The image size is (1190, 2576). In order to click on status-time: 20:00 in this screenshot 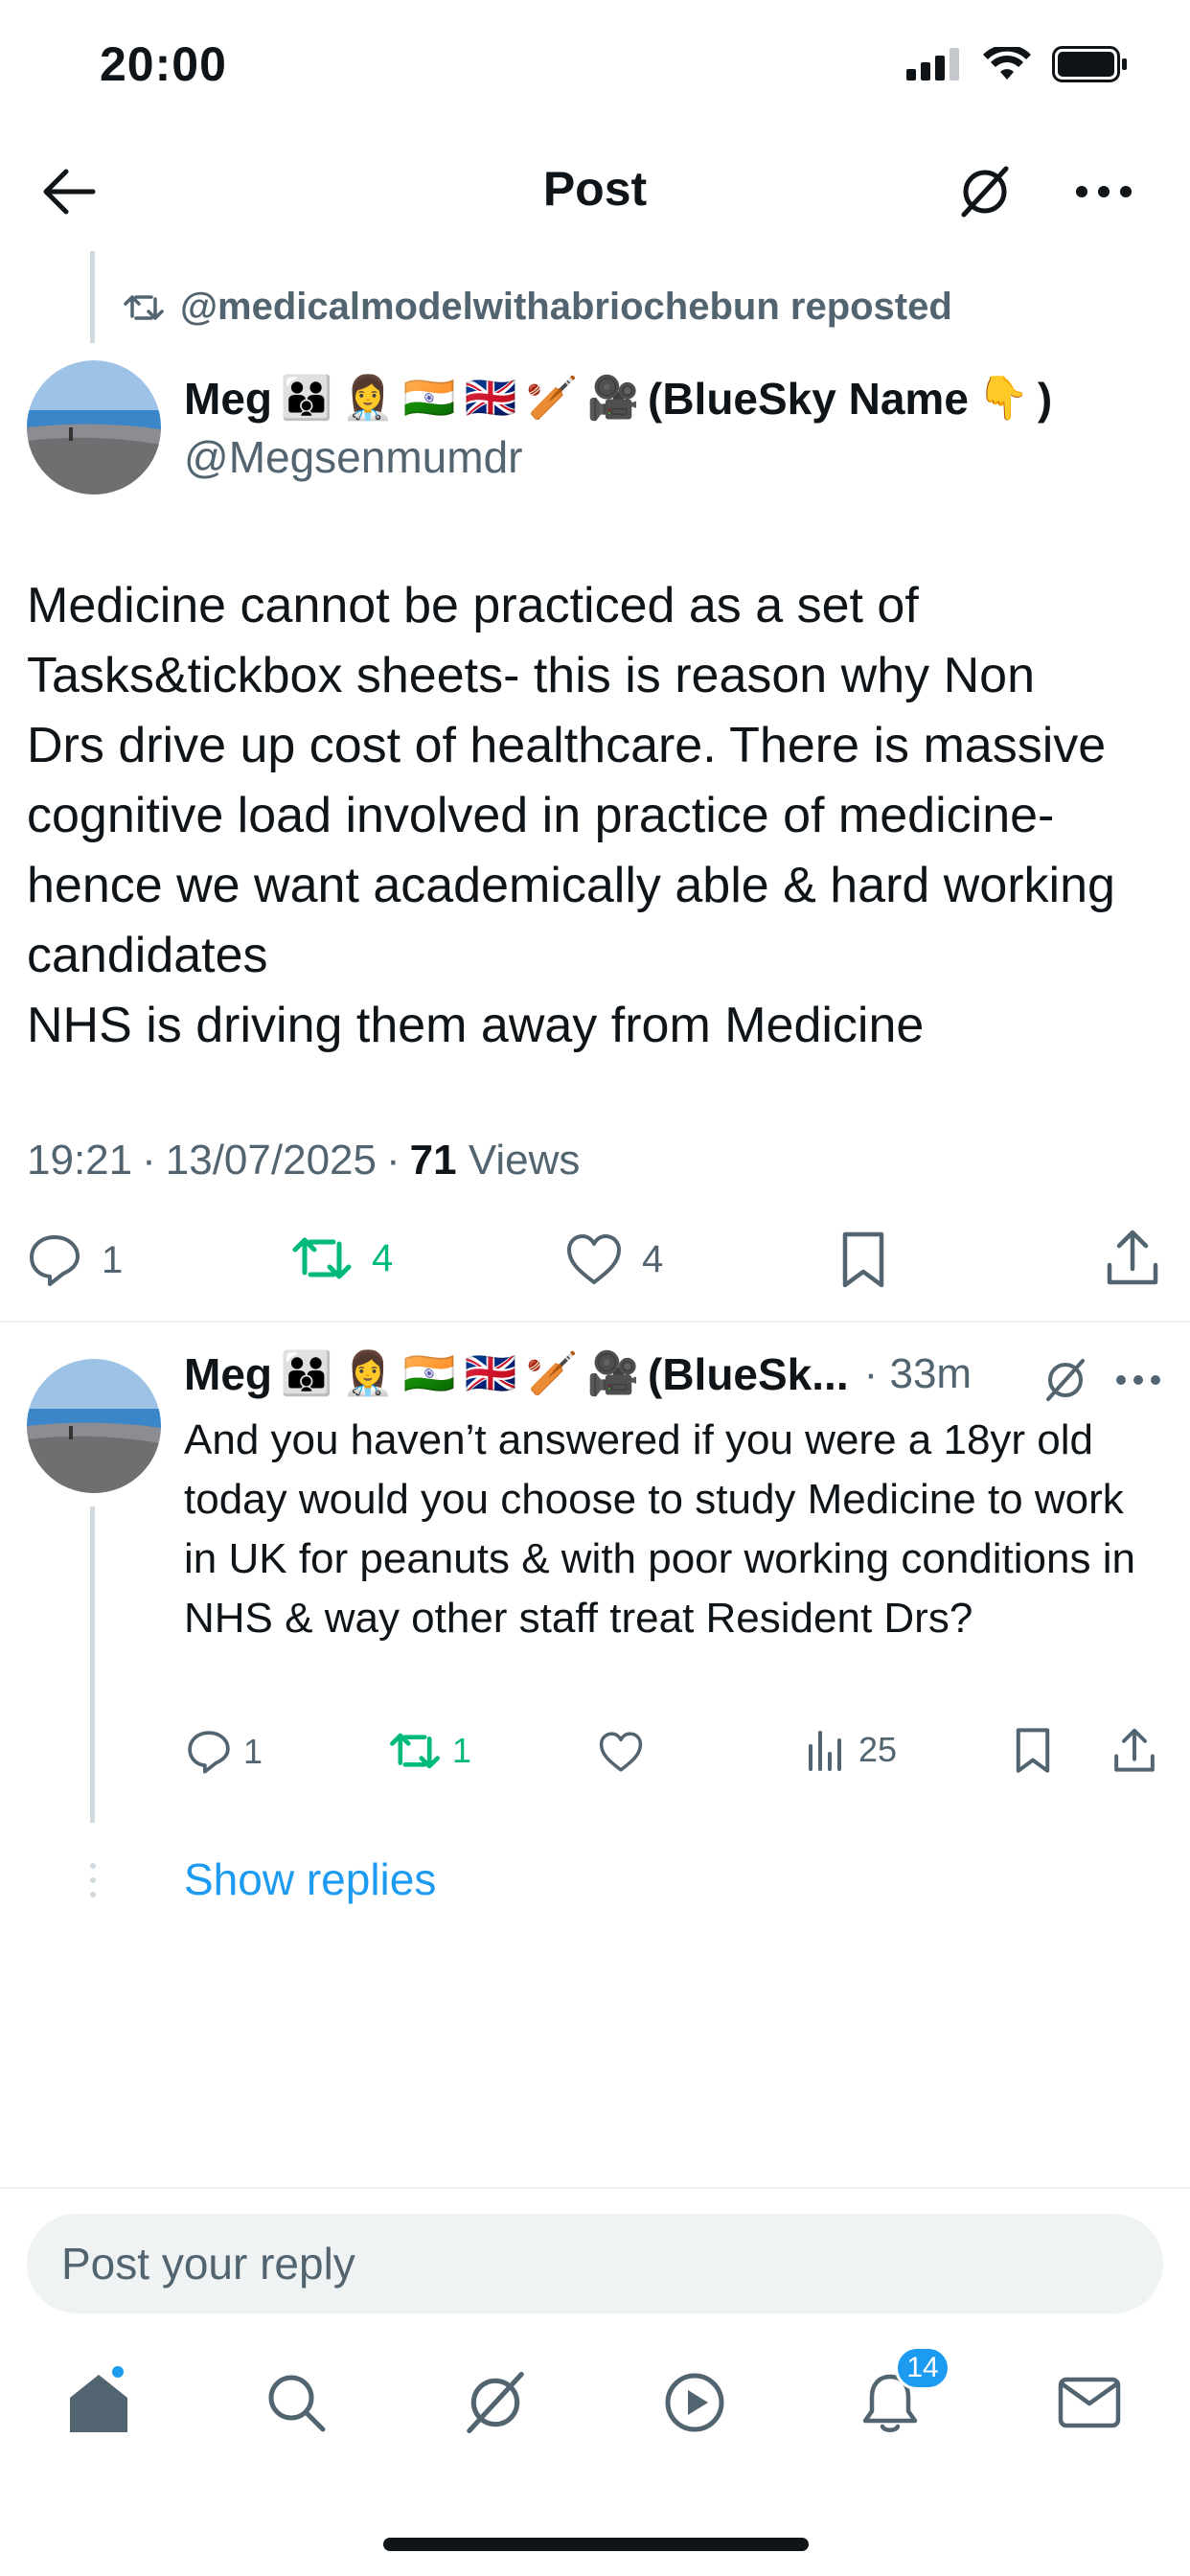, I will do `click(163, 64)`.